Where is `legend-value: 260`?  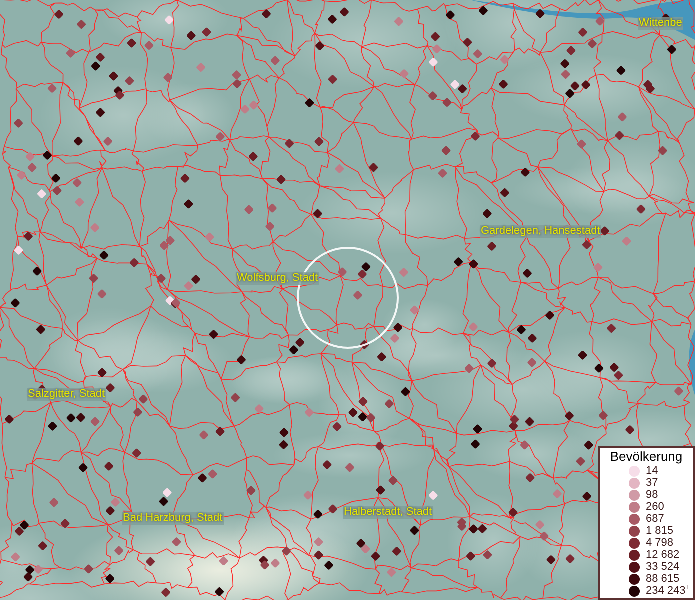
legend-value: 260 is located at coordinates (655, 507).